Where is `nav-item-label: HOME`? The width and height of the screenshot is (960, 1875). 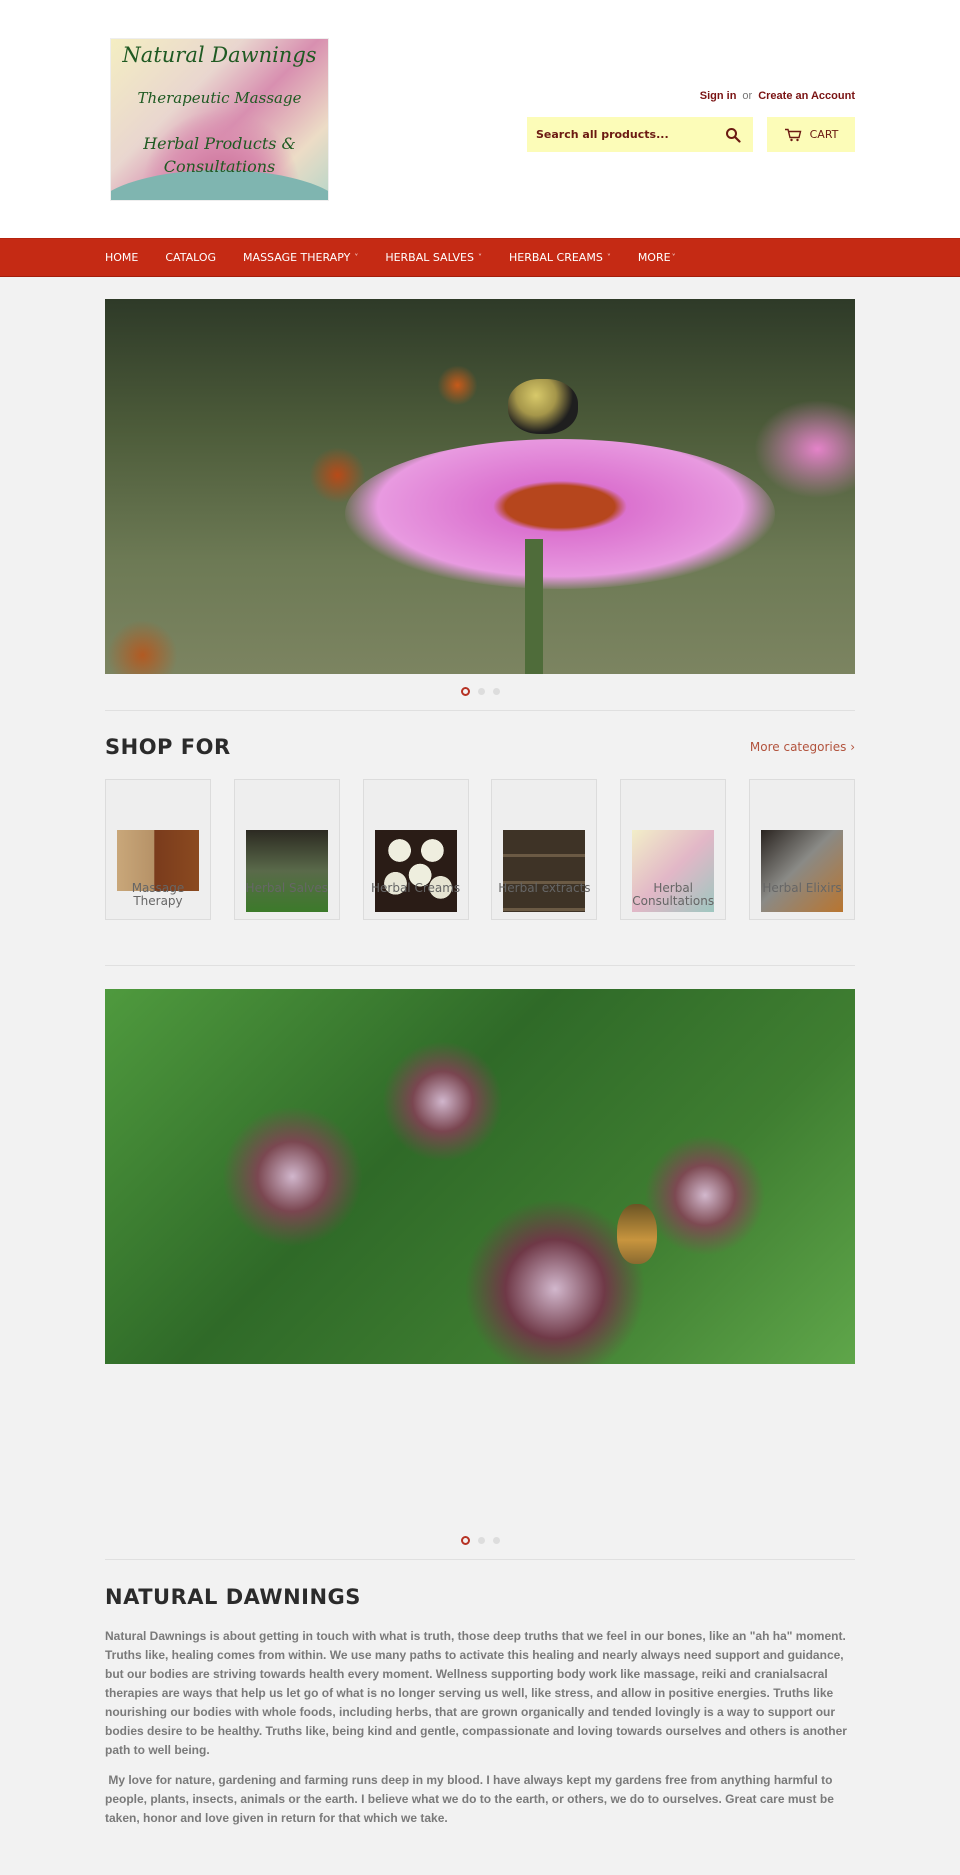
nav-item-label: HOME is located at coordinates (122, 257).